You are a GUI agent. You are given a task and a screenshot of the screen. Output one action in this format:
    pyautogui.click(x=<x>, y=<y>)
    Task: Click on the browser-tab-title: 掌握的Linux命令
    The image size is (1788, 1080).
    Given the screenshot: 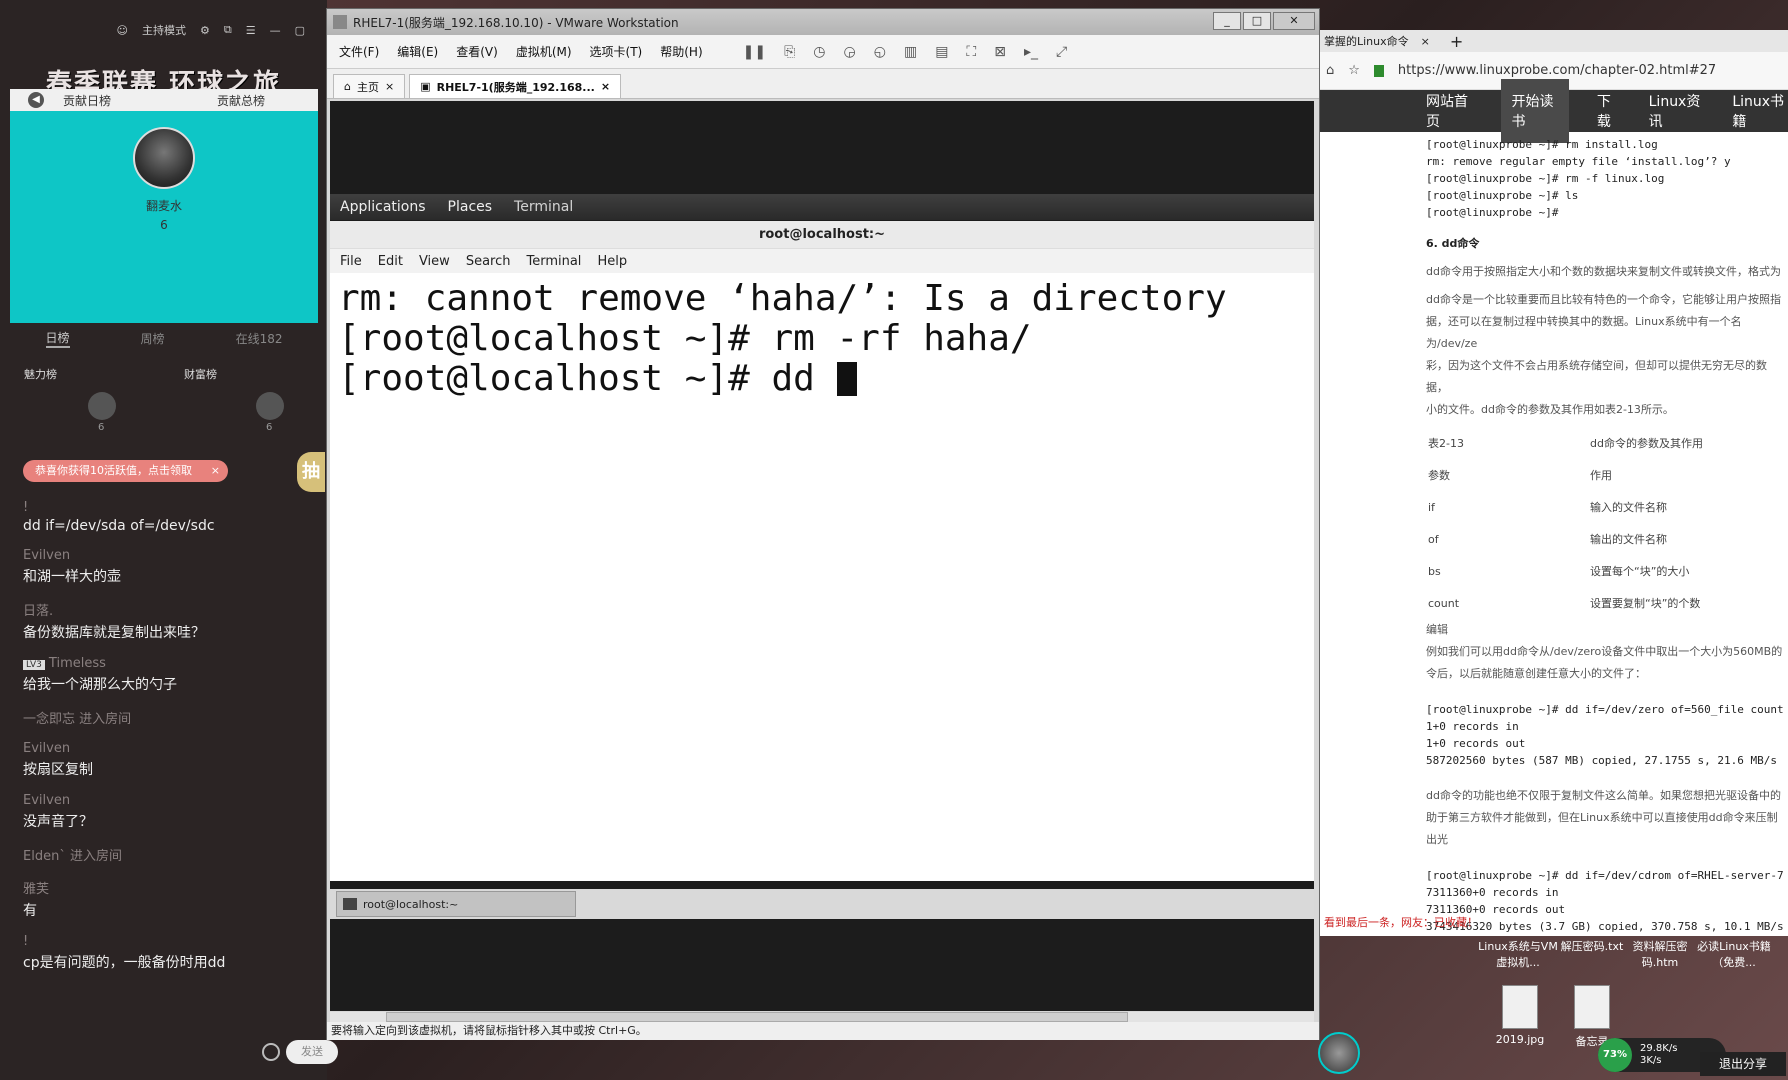 What is the action you would take?
    pyautogui.click(x=1366, y=41)
    